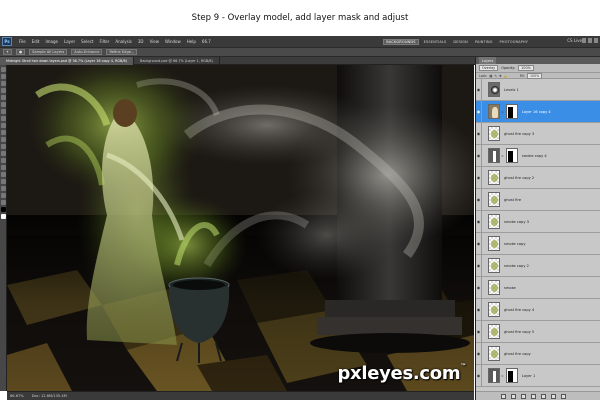 The height and width of the screenshot is (400, 600). Describe the element at coordinates (3, 76) in the screenshot. I see `marquee-tool-icon` at that location.